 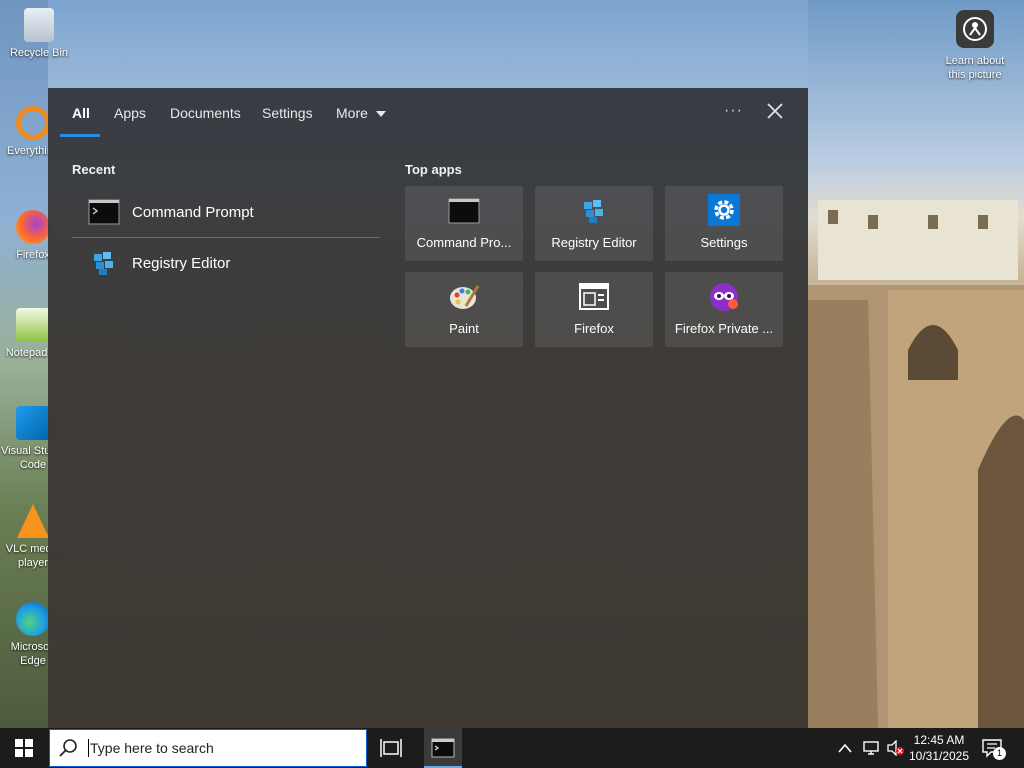 I want to click on recent-divider, so click(x=226, y=237).